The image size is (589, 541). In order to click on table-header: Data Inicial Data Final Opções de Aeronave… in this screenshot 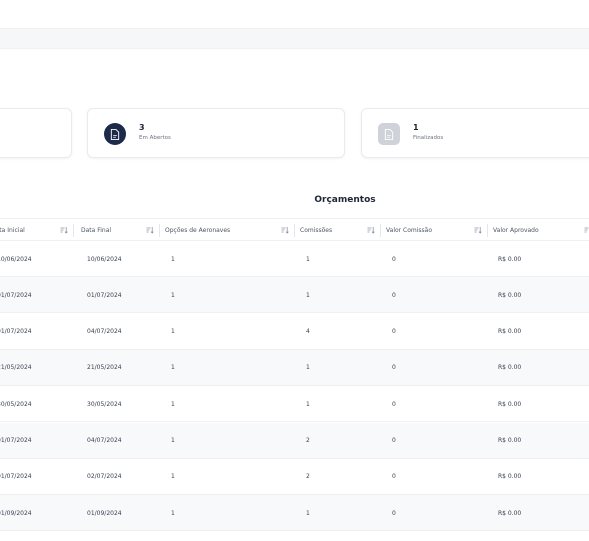, I will do `click(294, 229)`.